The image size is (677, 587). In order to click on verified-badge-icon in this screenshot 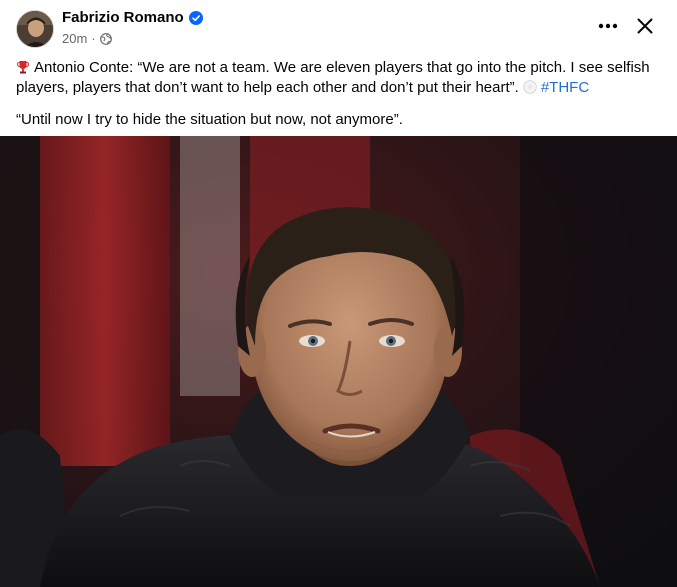, I will do `click(195, 17)`.